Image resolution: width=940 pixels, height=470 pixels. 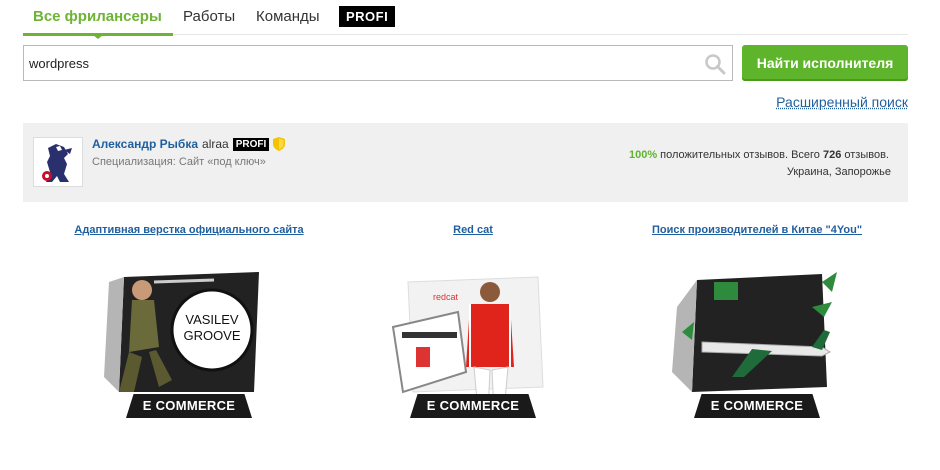 I want to click on portfolio-title-link: Адаптивная верстка официального сайта, so click(x=189, y=230).